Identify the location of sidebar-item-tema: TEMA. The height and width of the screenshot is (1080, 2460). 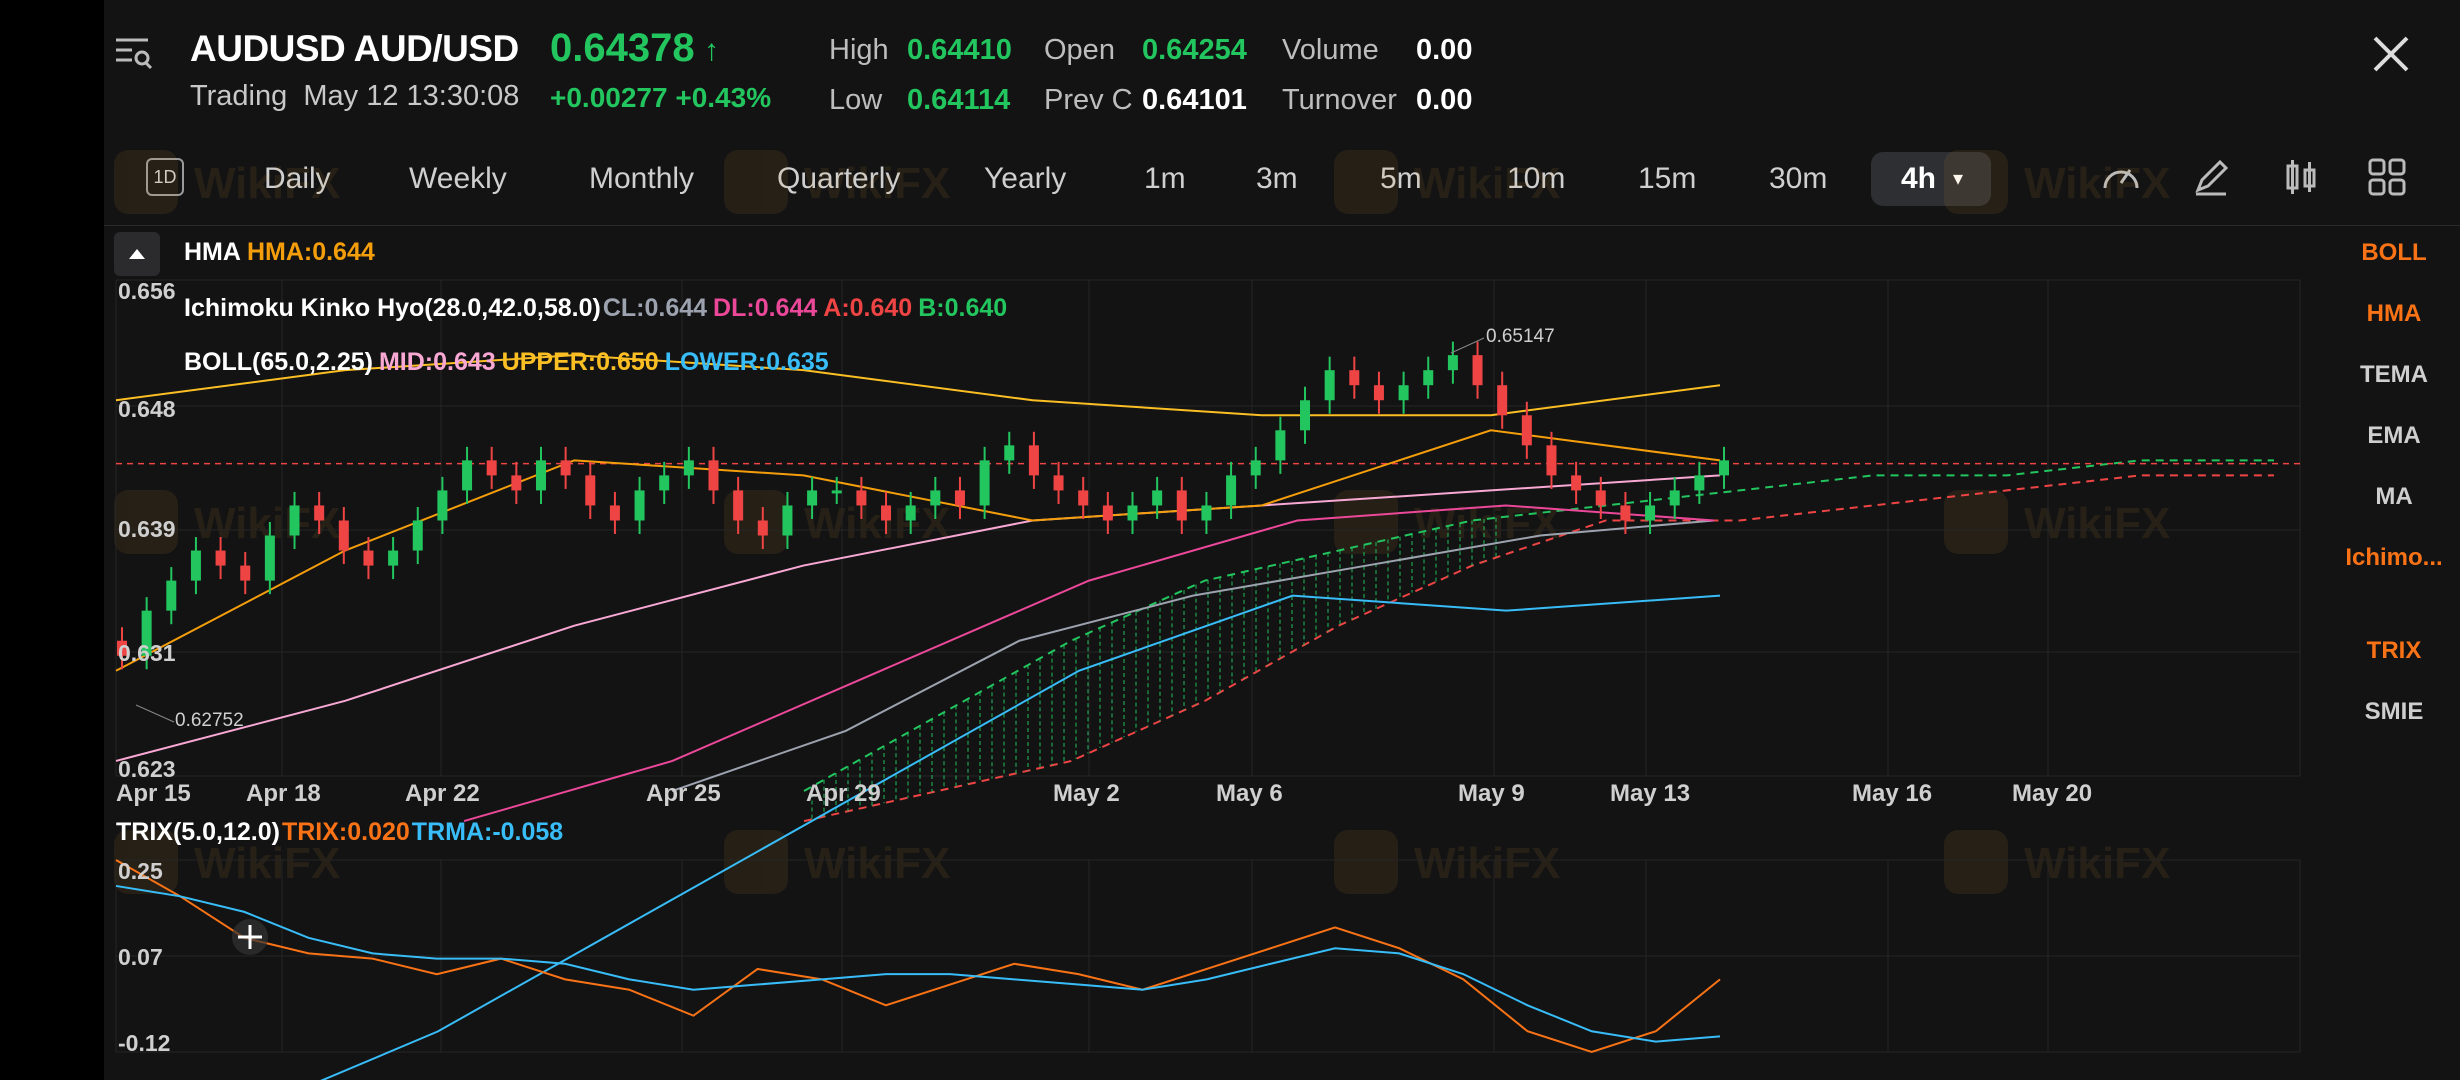
(2394, 375).